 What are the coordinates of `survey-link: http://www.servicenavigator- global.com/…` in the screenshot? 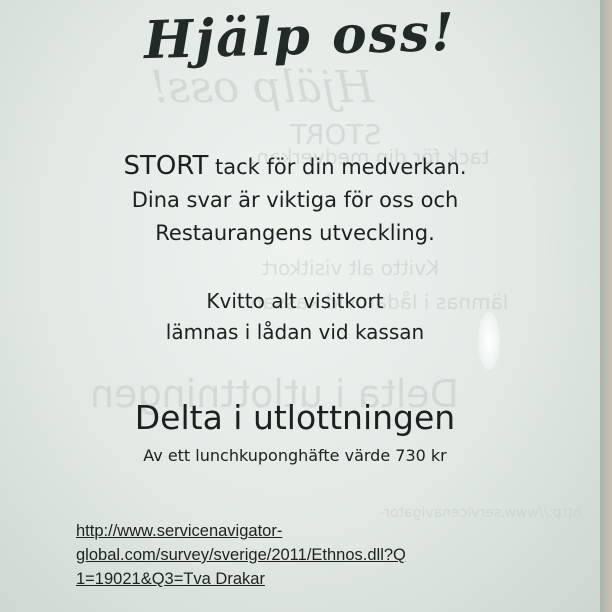 It's located at (301, 555).